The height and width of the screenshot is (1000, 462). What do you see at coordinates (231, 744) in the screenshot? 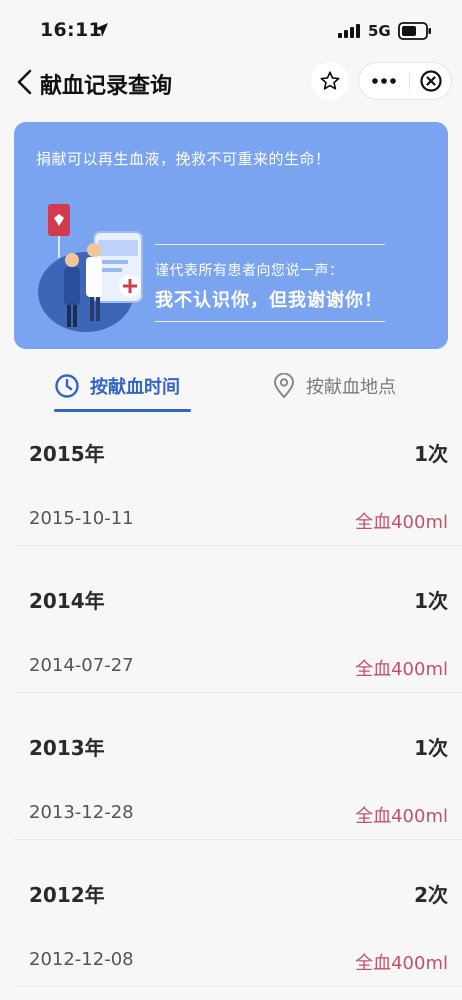
I see `year-header: 2013年 1次` at bounding box center [231, 744].